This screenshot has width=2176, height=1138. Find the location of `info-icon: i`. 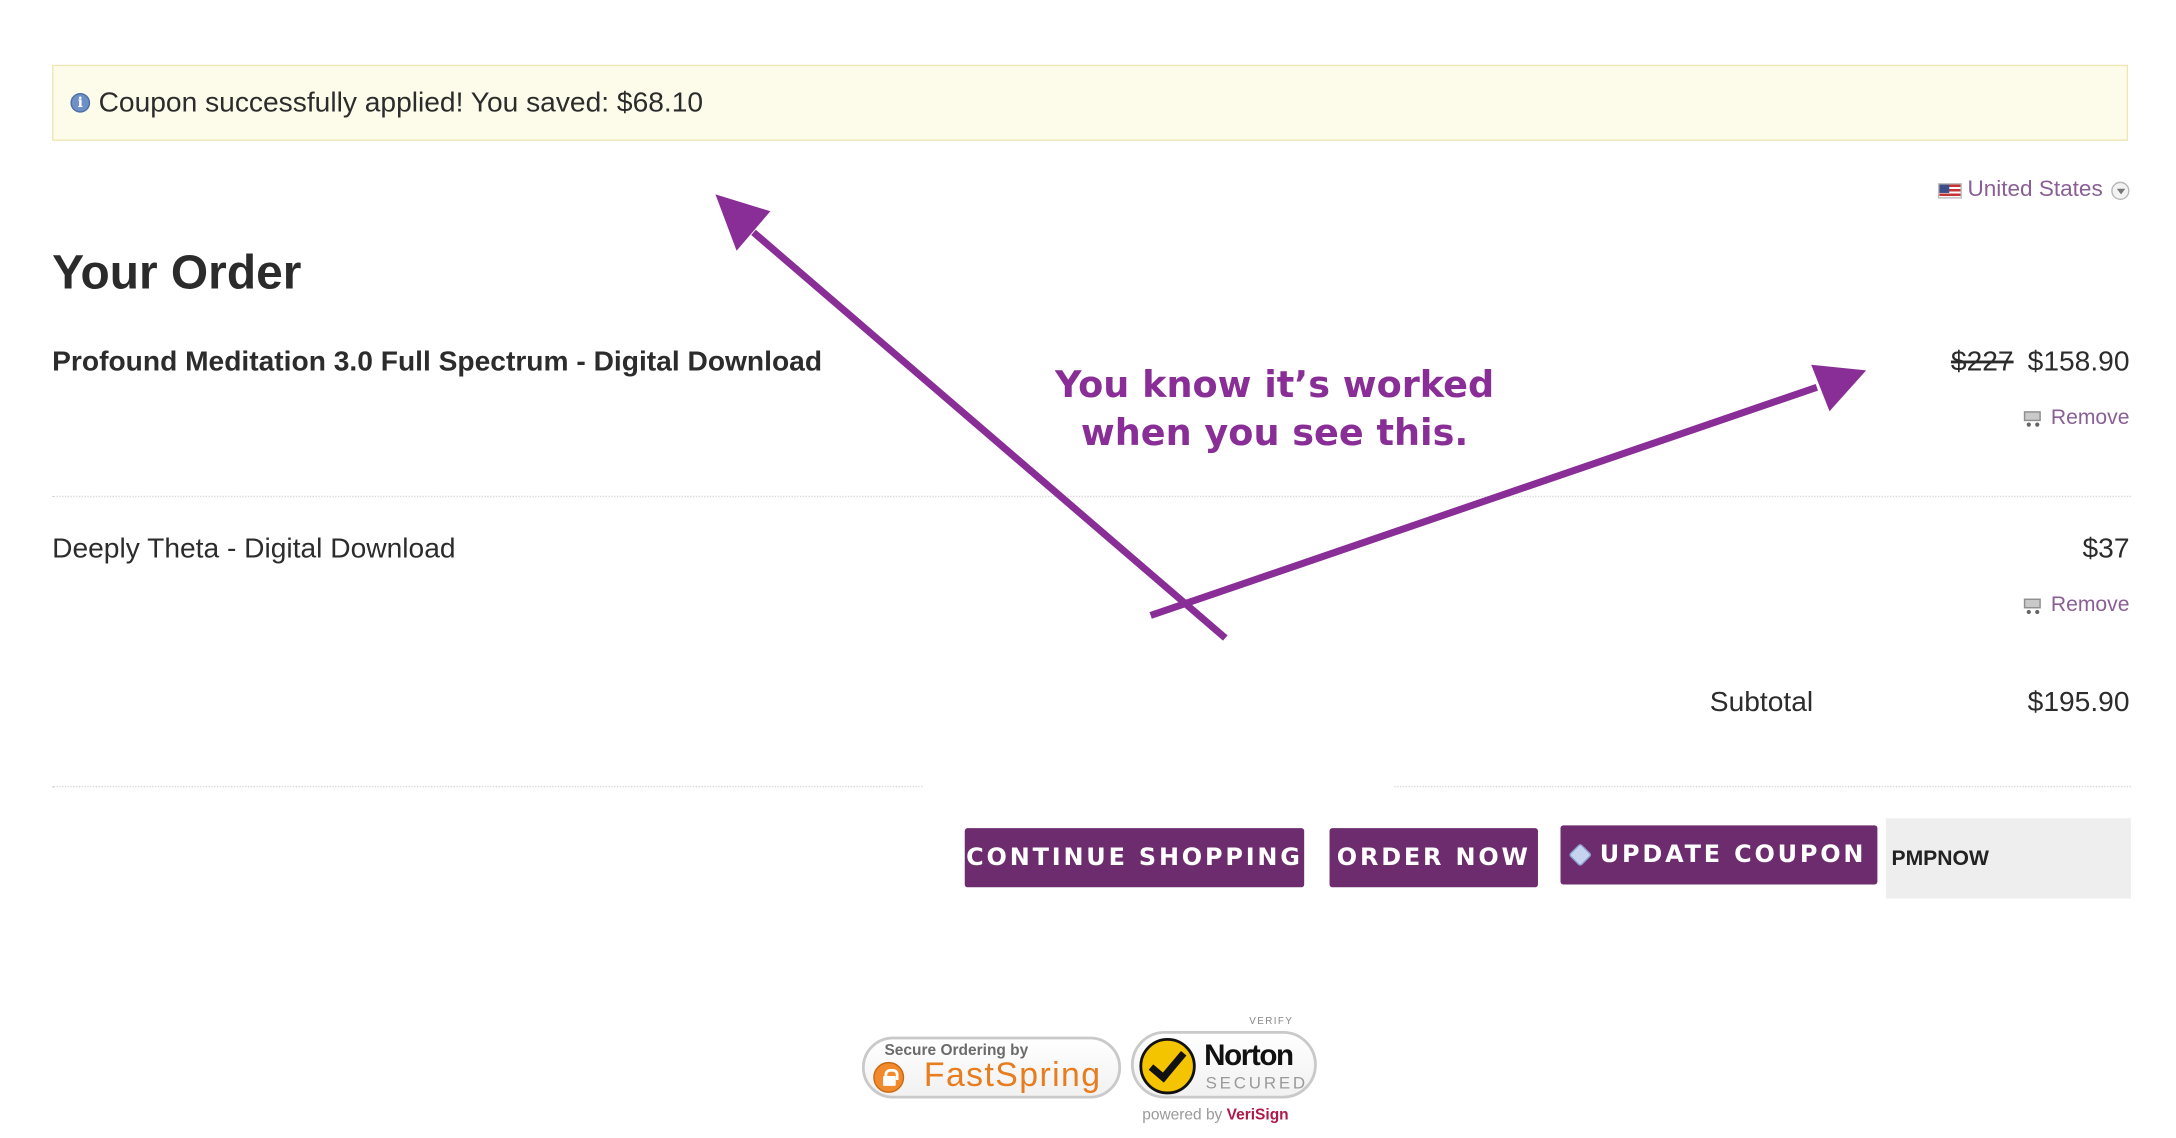

info-icon: i is located at coordinates (80, 102).